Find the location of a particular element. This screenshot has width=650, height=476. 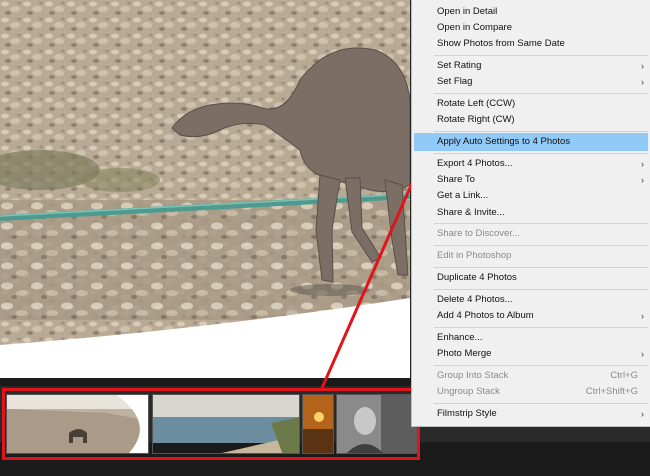

menu-item-add-to-album: Add 4 Photos to Album › is located at coordinates (531, 316).